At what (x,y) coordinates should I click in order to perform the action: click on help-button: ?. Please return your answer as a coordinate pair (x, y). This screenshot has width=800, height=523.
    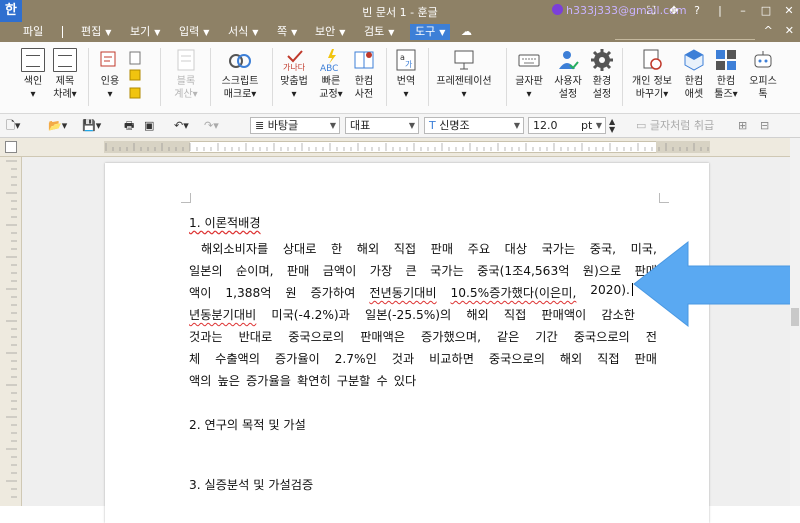
    Looking at the image, I should click on (697, 10).